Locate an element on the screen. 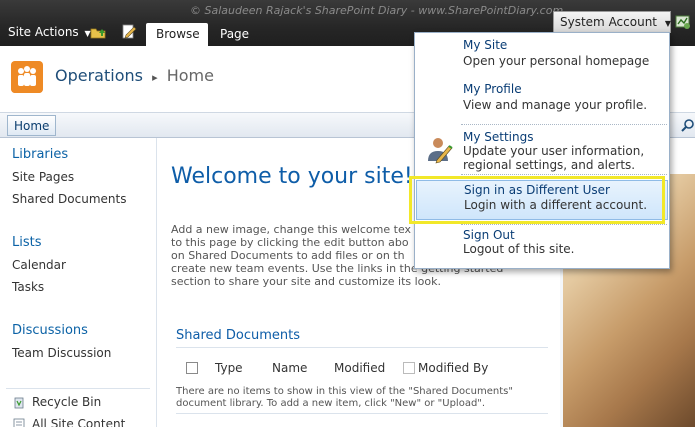 The height and width of the screenshot is (427, 695). menu-item-my-profile: My Profile View and manage your profile. is located at coordinates (542, 102).